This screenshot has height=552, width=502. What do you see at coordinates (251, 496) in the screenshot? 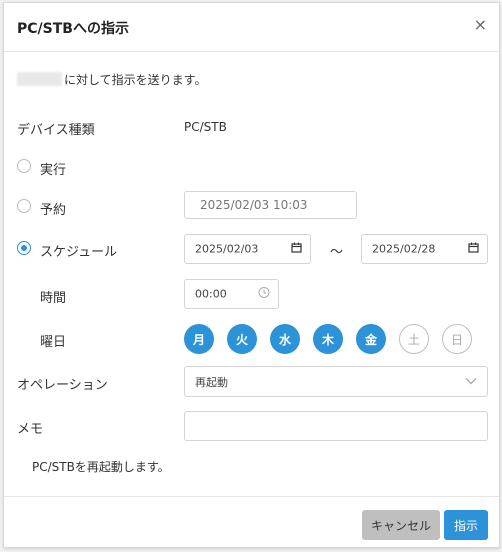
I see `footer-divider` at bounding box center [251, 496].